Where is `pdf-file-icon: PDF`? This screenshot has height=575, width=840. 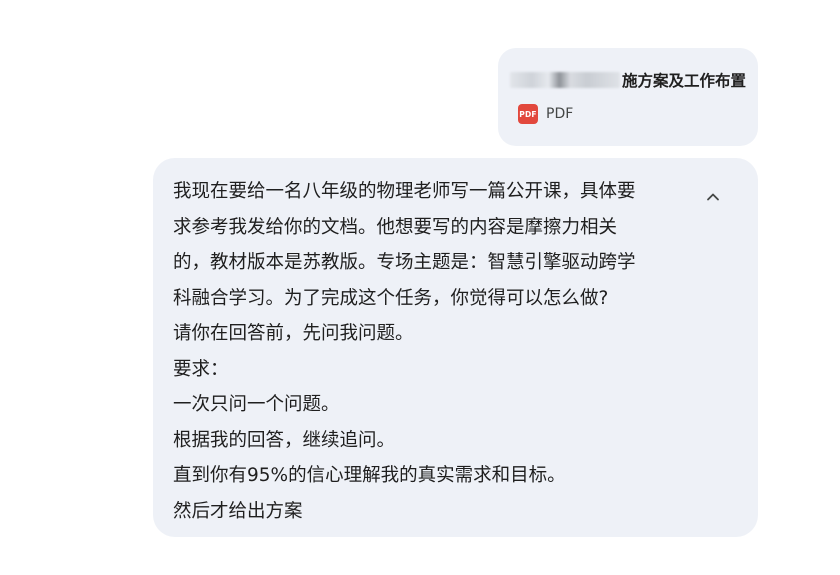
pdf-file-icon: PDF is located at coordinates (528, 114).